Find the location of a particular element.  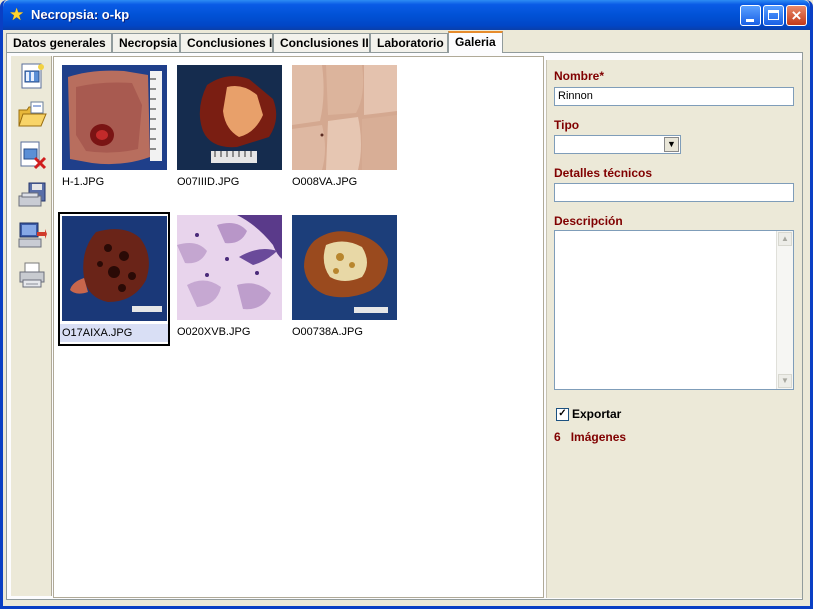

save-button is located at coordinates (32, 195).